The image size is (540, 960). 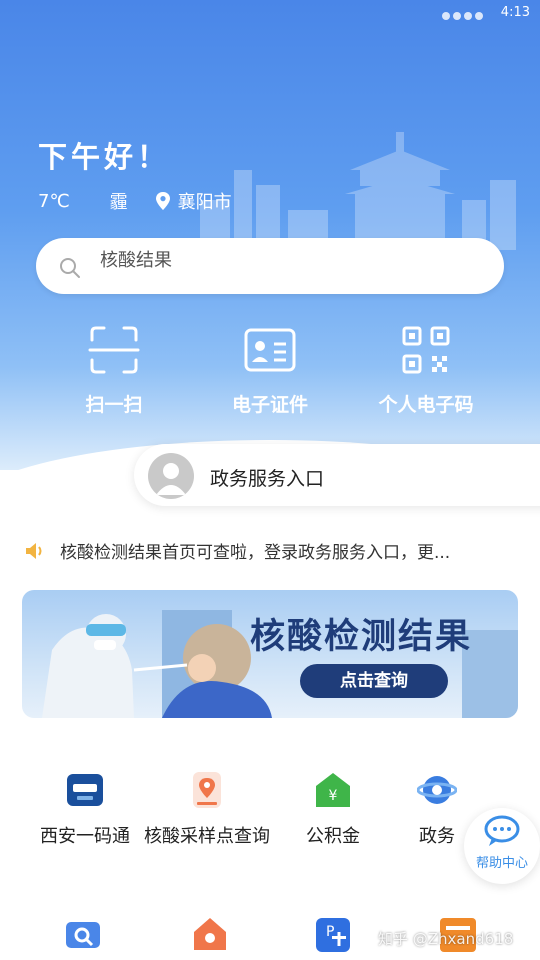 I want to click on banner-title: 核酸检测结果, so click(x=361, y=637).